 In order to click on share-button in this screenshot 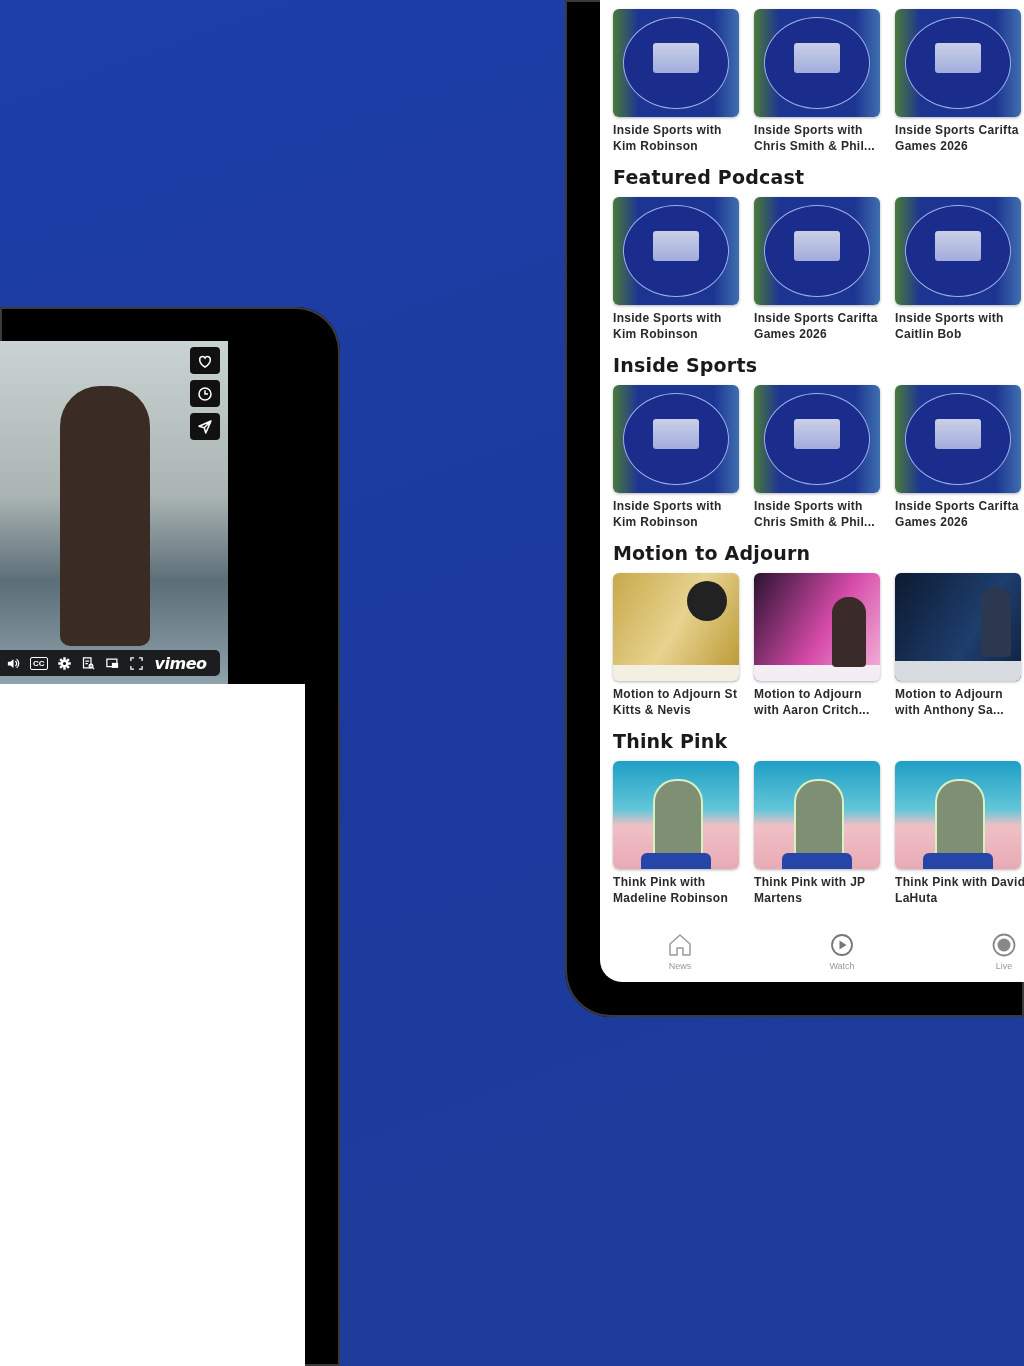, I will do `click(205, 426)`.